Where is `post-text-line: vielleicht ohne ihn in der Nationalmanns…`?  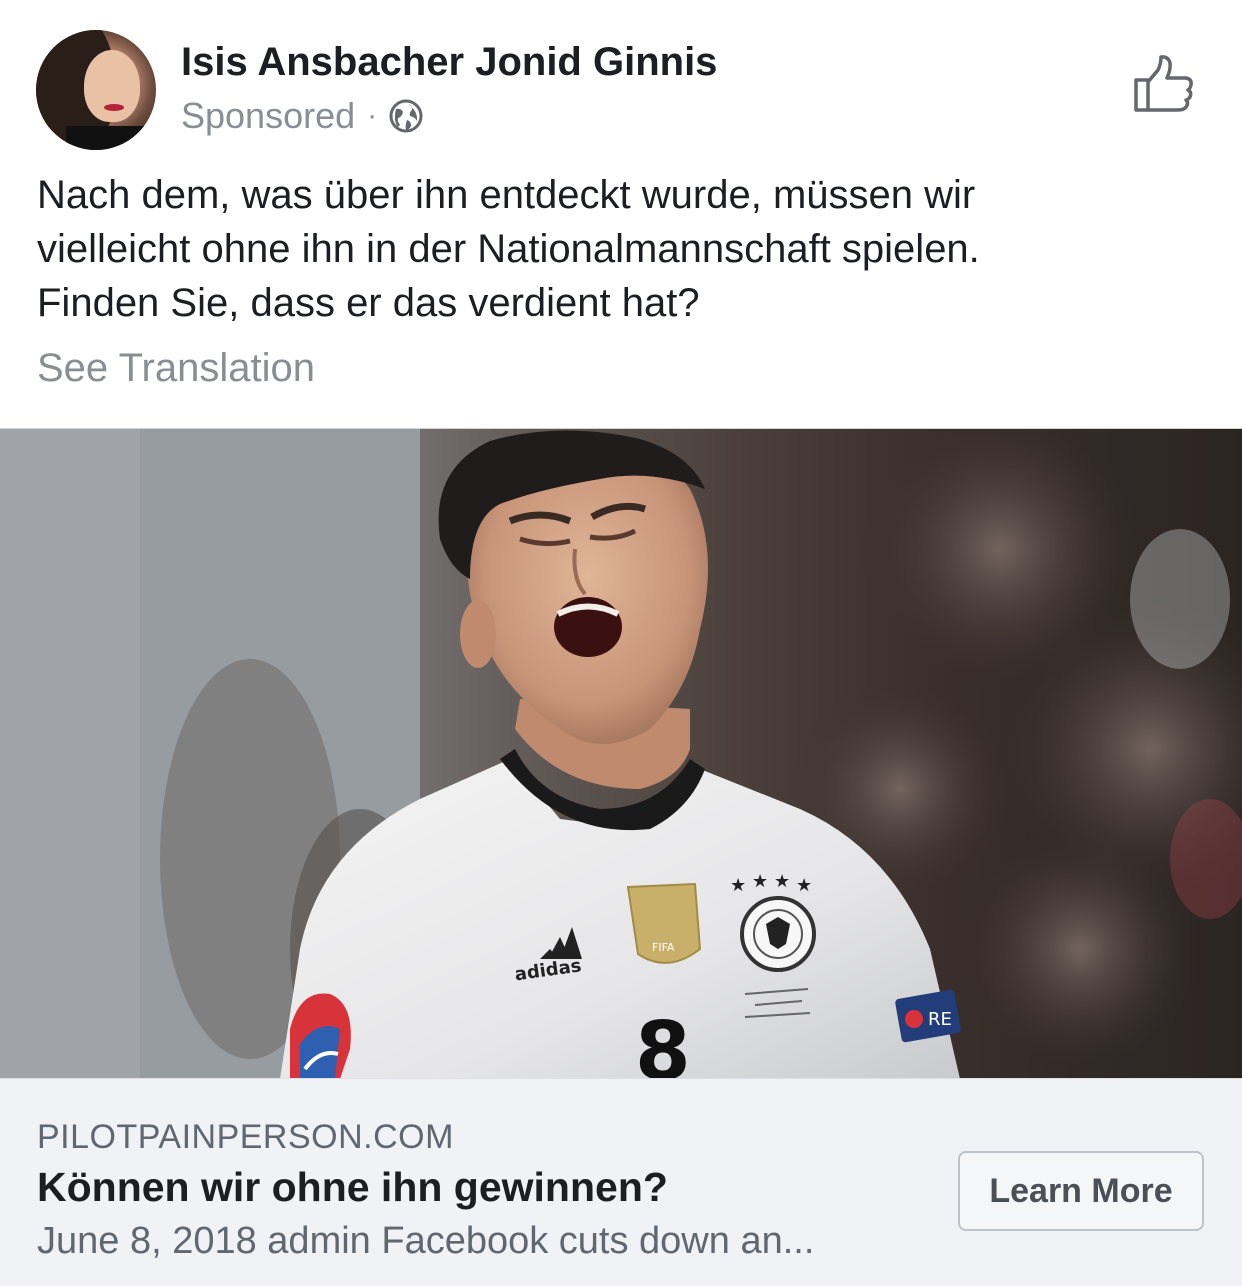
post-text-line: vielleicht ohne ihn in der Nationalmanns… is located at coordinates (508, 249).